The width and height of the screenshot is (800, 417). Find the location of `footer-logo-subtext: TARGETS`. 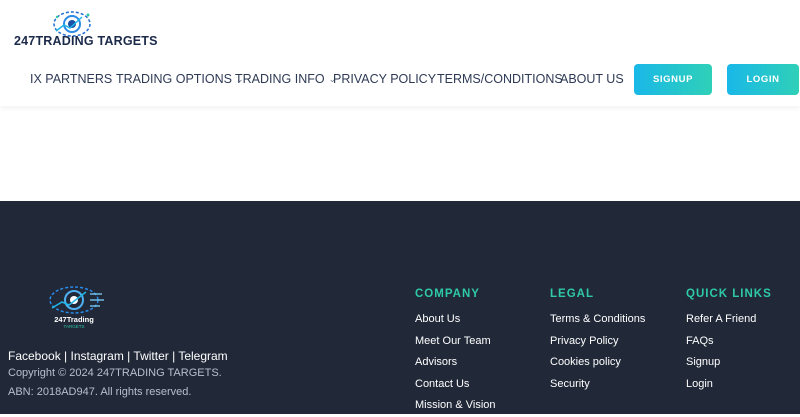

footer-logo-subtext: TARGETS is located at coordinates (74, 326).